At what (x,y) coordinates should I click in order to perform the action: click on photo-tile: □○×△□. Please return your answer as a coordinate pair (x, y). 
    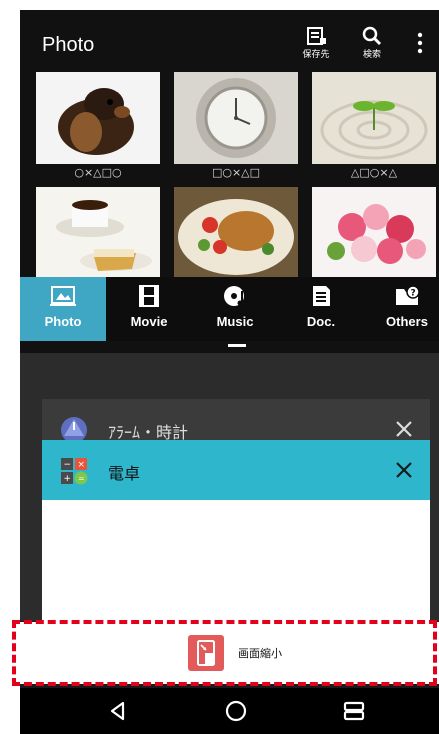
    Looking at the image, I should click on (236, 127).